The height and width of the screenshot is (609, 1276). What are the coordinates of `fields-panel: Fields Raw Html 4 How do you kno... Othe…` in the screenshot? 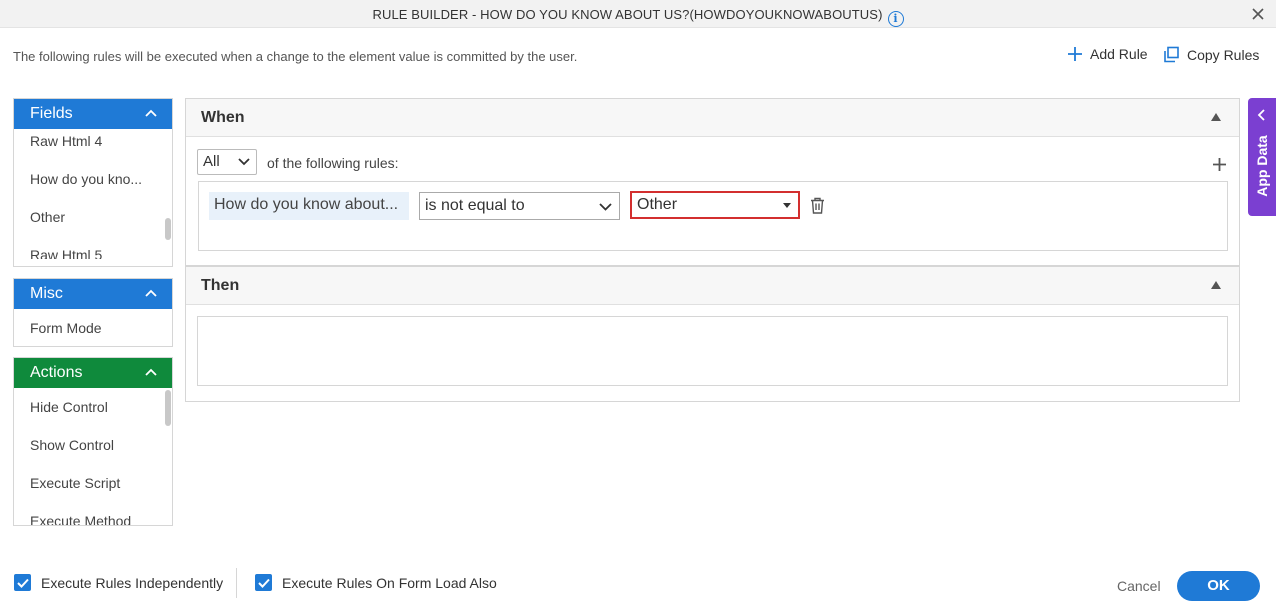 It's located at (93, 182).